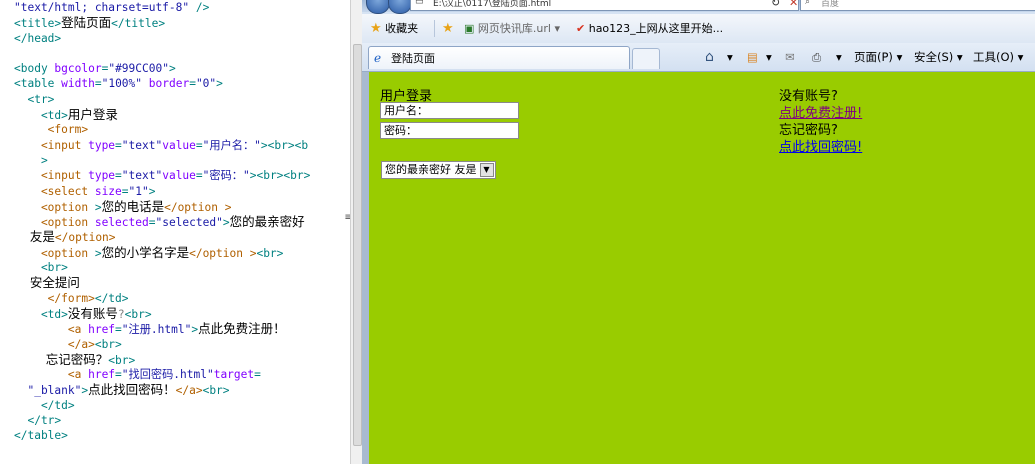  What do you see at coordinates (793, 4) in the screenshot?
I see `stop-icon: ✕` at bounding box center [793, 4].